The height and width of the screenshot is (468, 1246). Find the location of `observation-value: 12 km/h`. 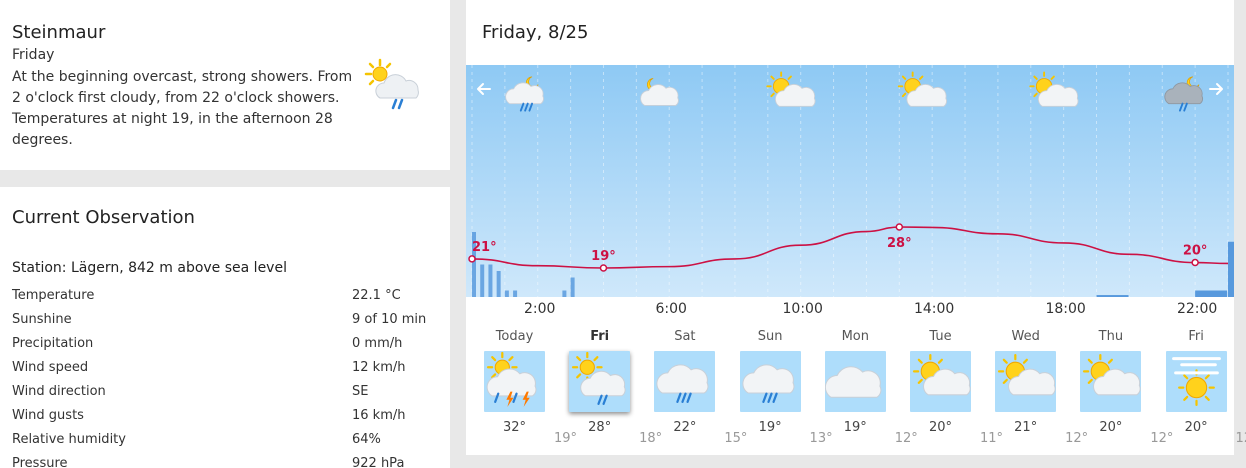

observation-value: 12 km/h is located at coordinates (379, 367).